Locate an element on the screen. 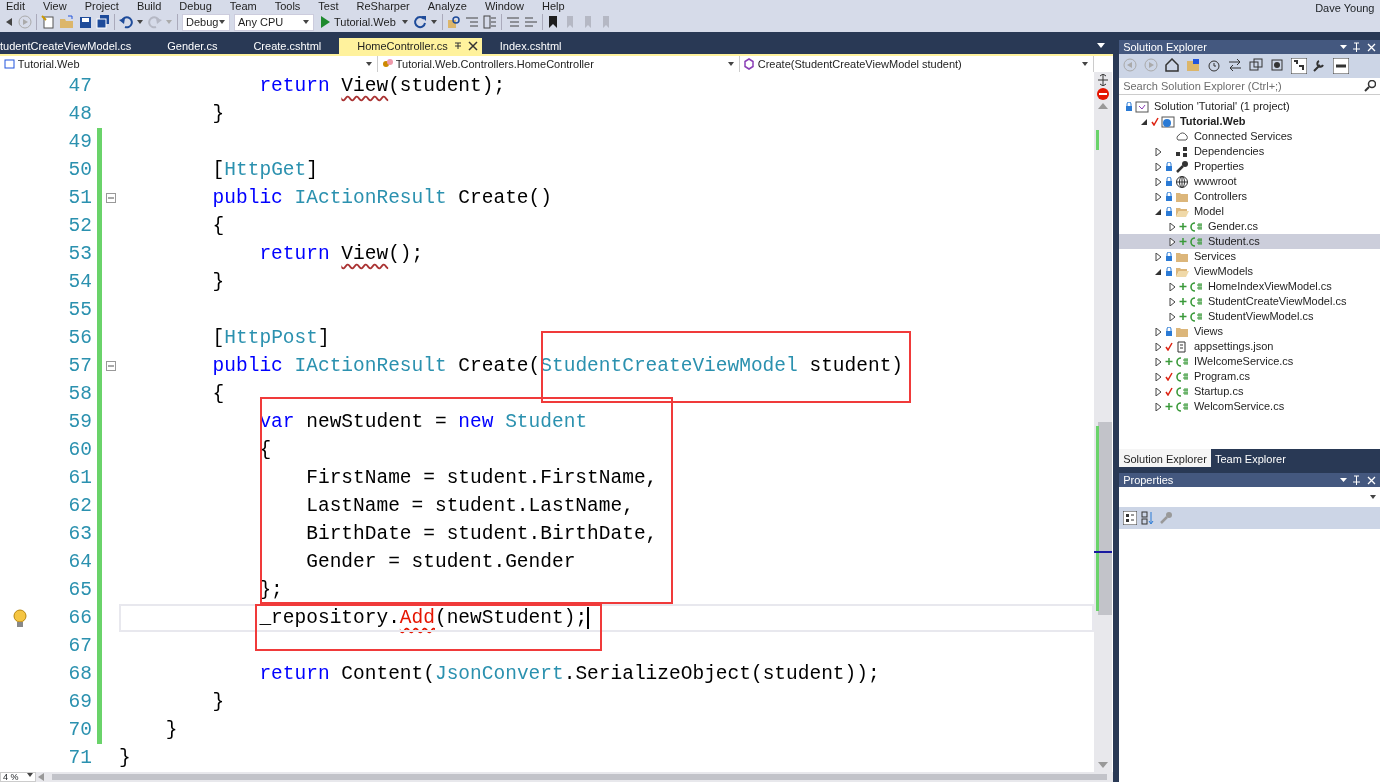  new-item-icon is located at coordinates (48, 22).